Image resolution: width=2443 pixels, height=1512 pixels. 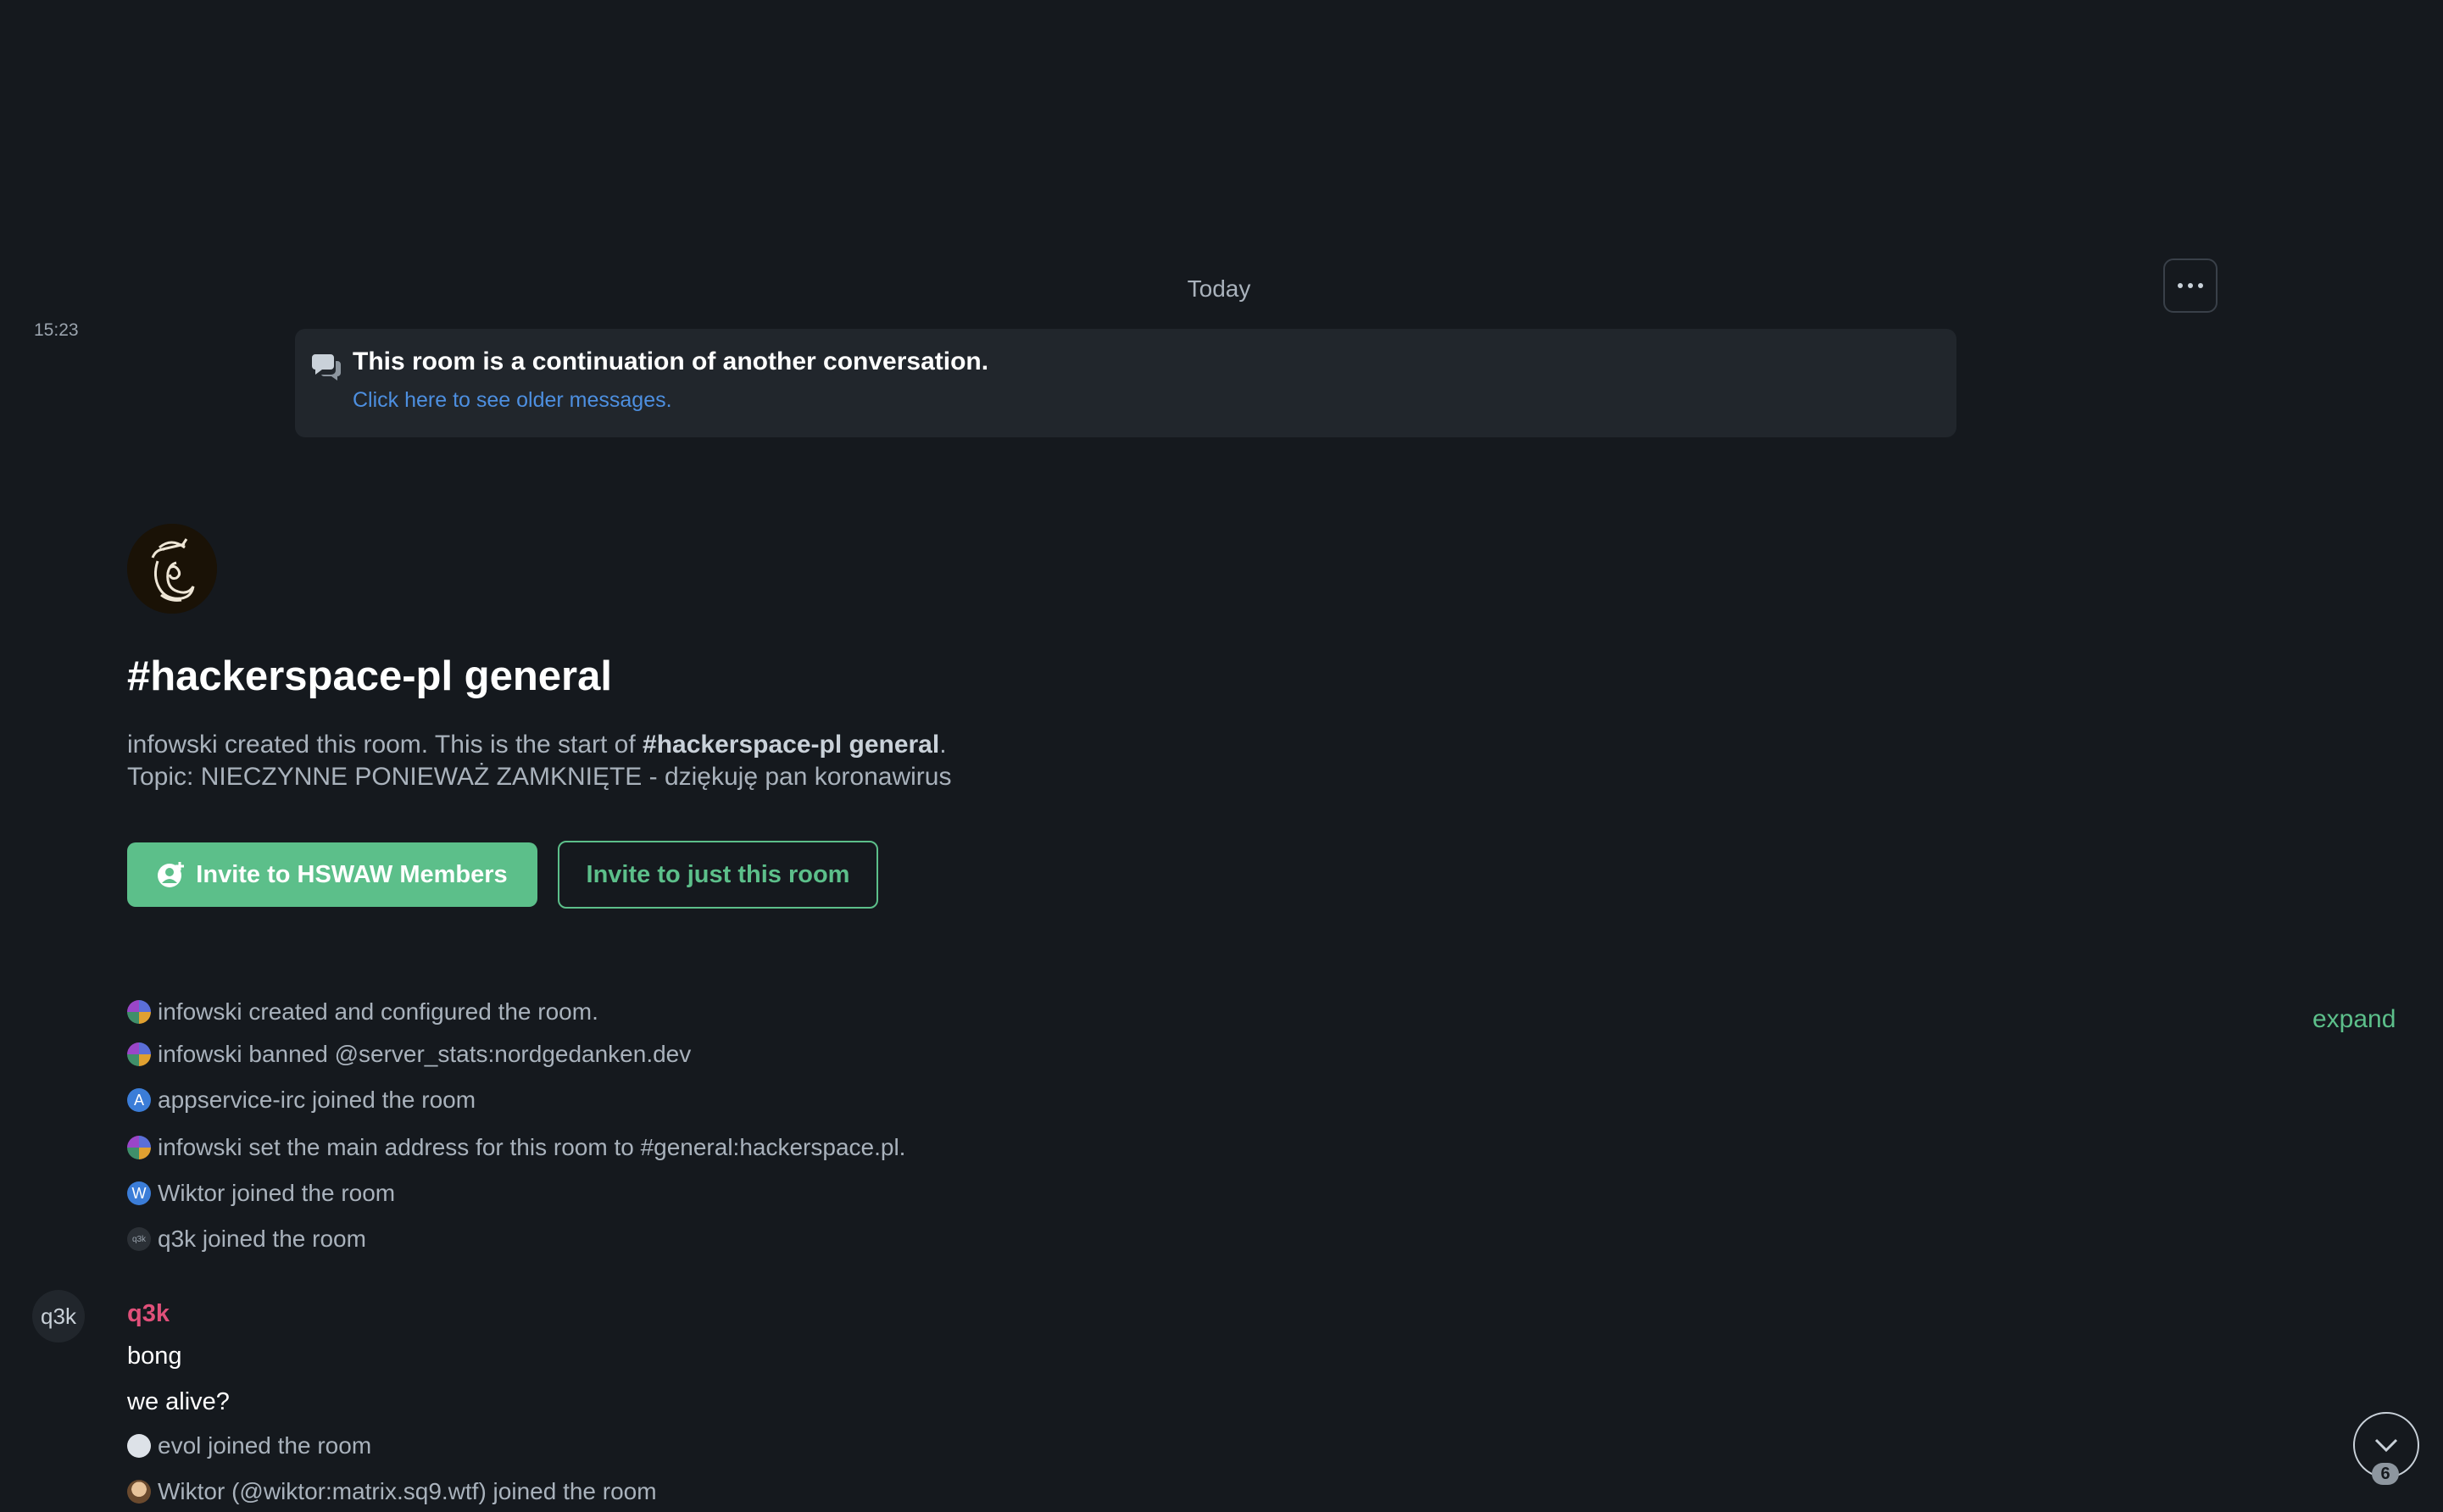 I want to click on unread-count-badge: 6, so click(x=2385, y=1474).